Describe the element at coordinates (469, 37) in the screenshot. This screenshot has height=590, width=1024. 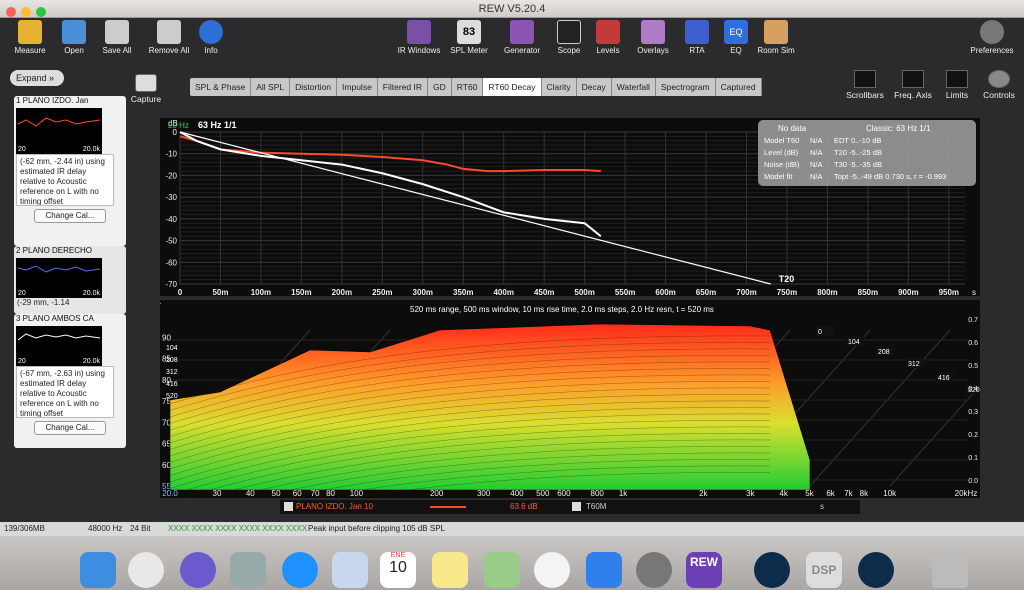
I see `spl-meter-button: 83 SPL Meter` at that location.